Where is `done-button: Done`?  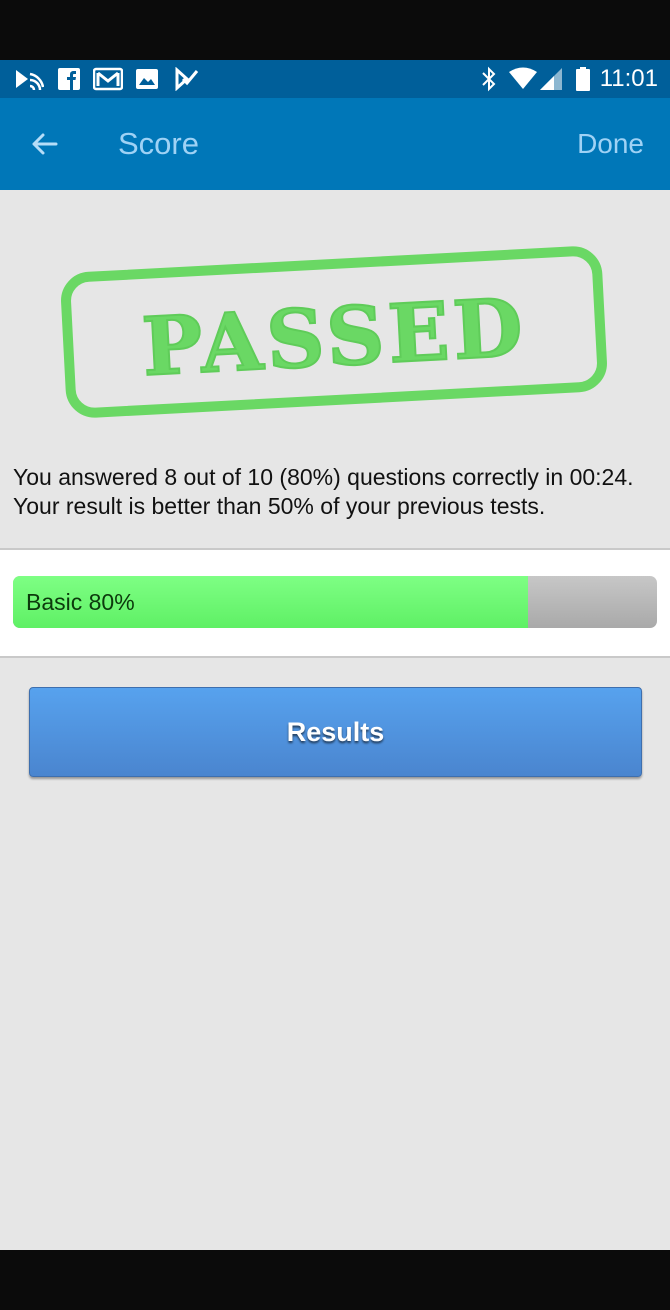
done-button: Done is located at coordinates (610, 144).